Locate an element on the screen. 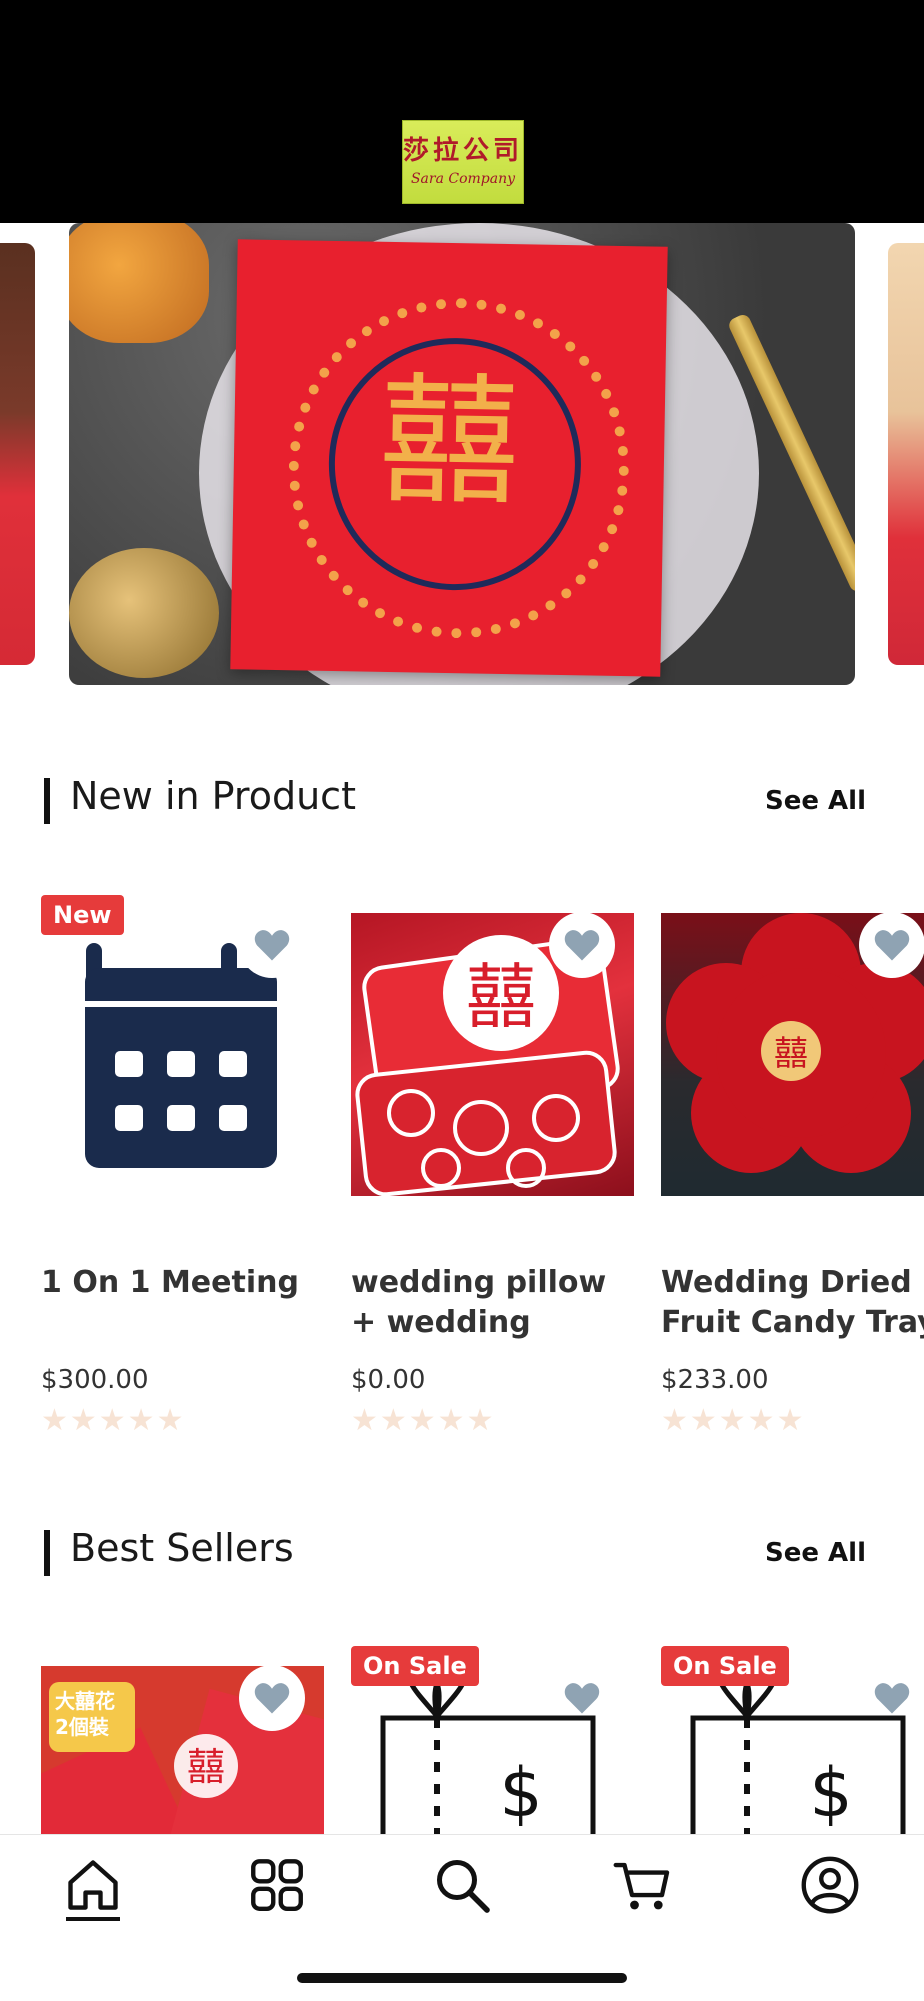 The width and height of the screenshot is (924, 2001). cart-icon is located at coordinates (641, 1886).